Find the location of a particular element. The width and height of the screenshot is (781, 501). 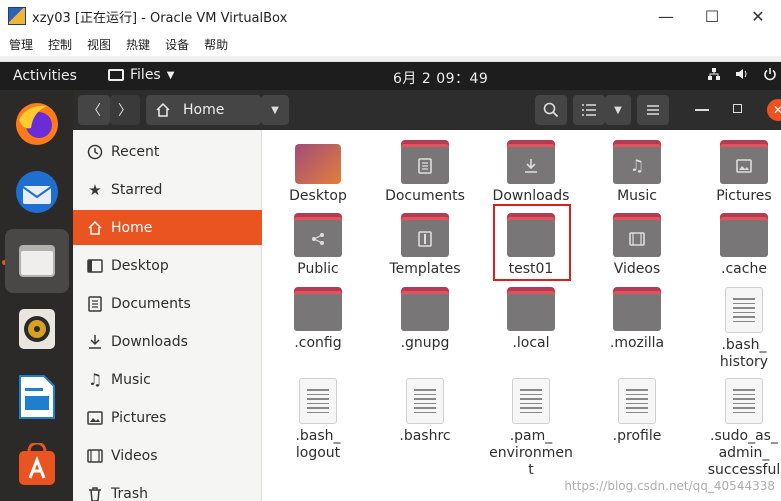

folder-item: Desktop is located at coordinates (318, 172).